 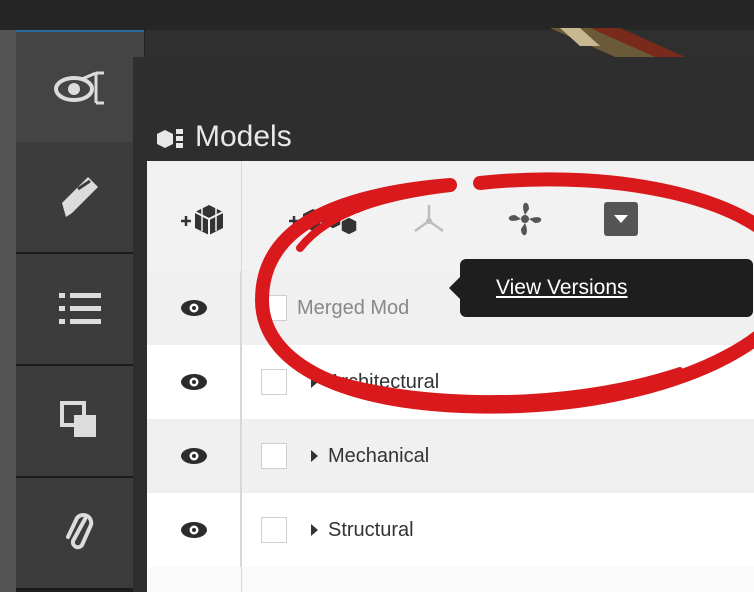 What do you see at coordinates (384, 381) in the screenshot?
I see `row-label: Architectural` at bounding box center [384, 381].